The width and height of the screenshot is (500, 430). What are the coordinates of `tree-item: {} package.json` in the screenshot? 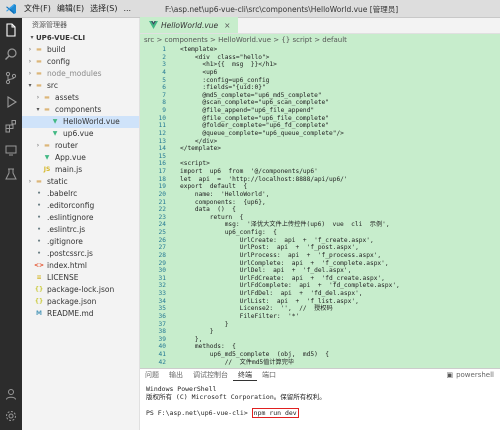 It's located at (80, 302).